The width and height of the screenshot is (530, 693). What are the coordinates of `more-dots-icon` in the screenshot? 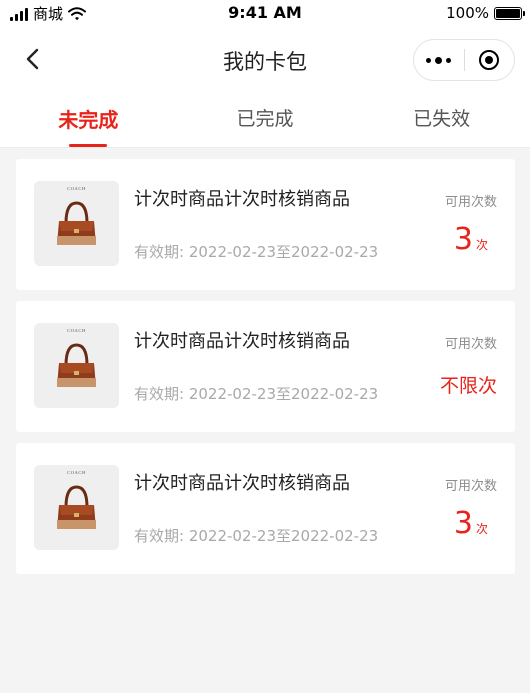 It's located at (429, 60).